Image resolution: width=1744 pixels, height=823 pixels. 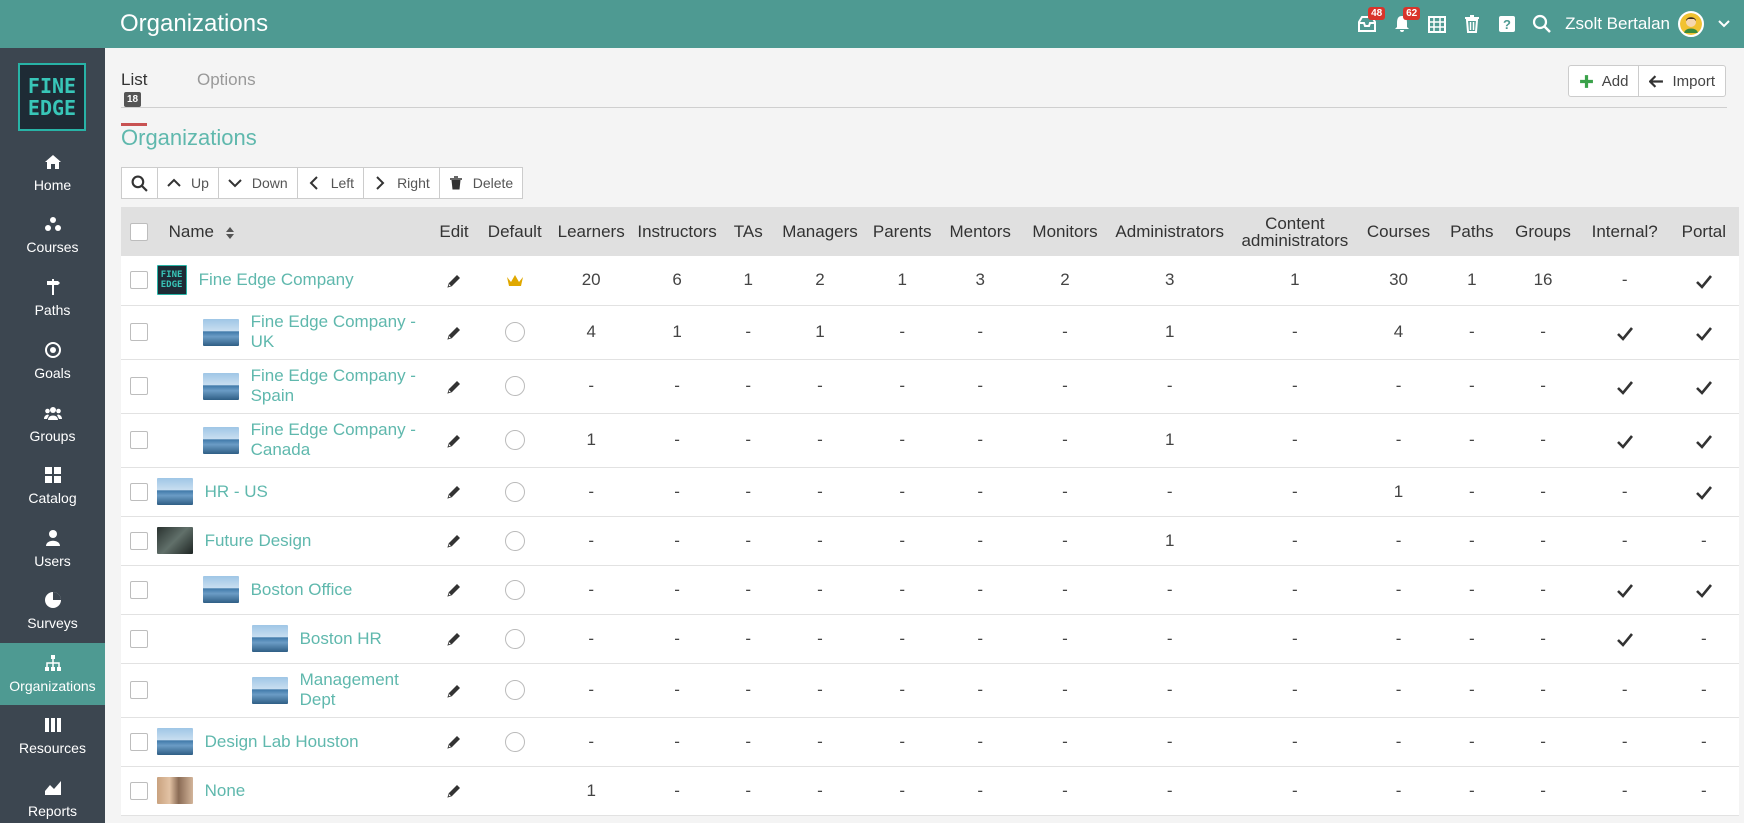 I want to click on table-row: Fine Edge Company - Canada 1 - - - - - - 1 - - - -, so click(x=930, y=440).